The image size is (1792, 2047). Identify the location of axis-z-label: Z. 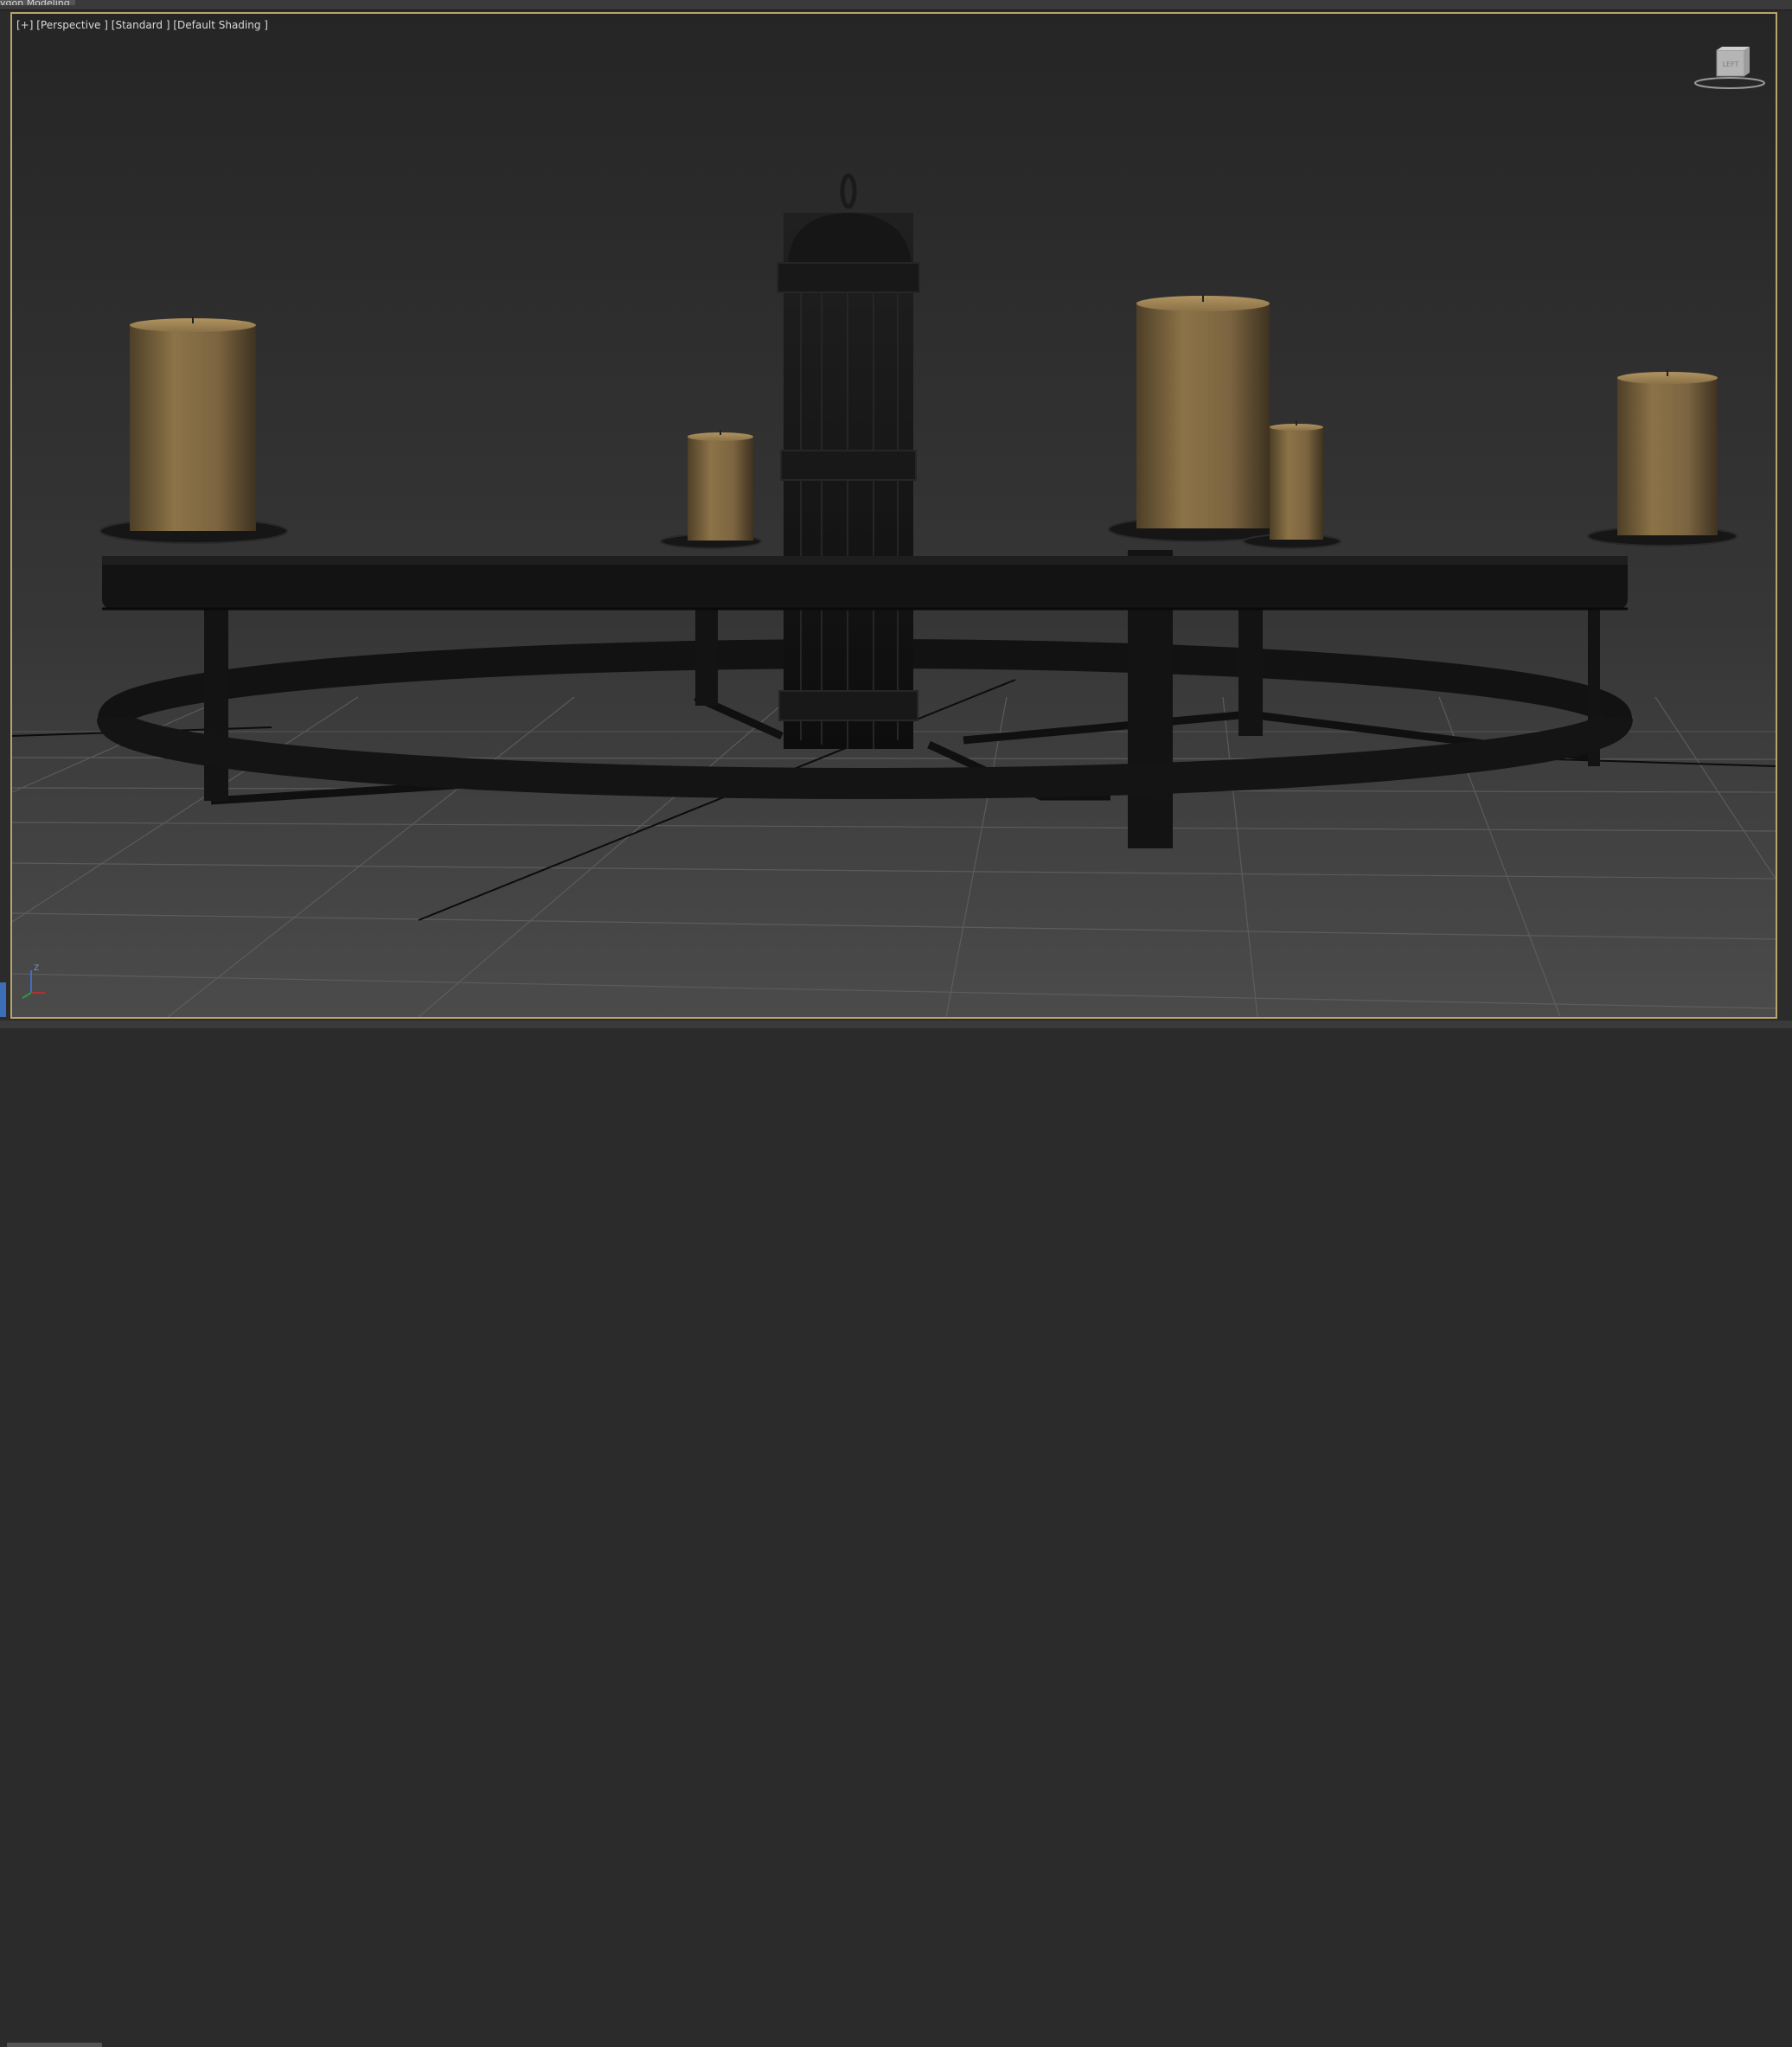
(36, 969).